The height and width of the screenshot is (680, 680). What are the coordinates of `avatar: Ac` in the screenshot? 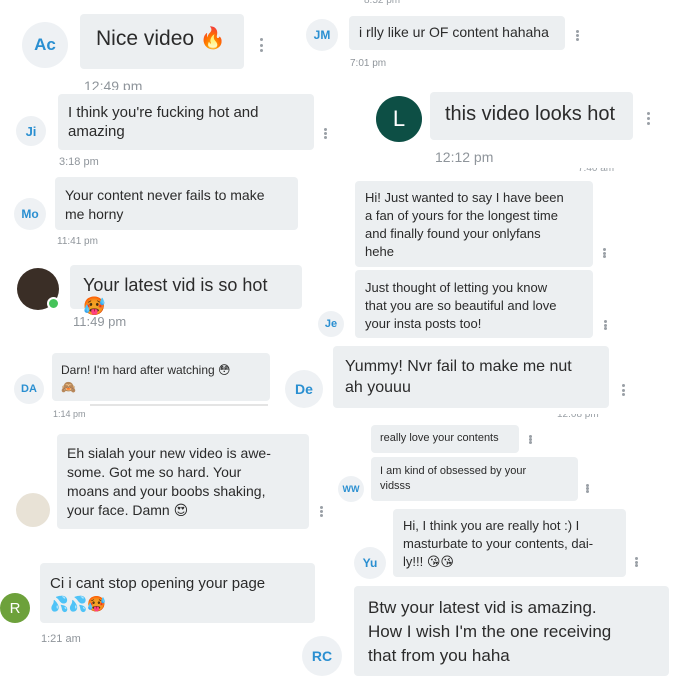 It's located at (45, 45).